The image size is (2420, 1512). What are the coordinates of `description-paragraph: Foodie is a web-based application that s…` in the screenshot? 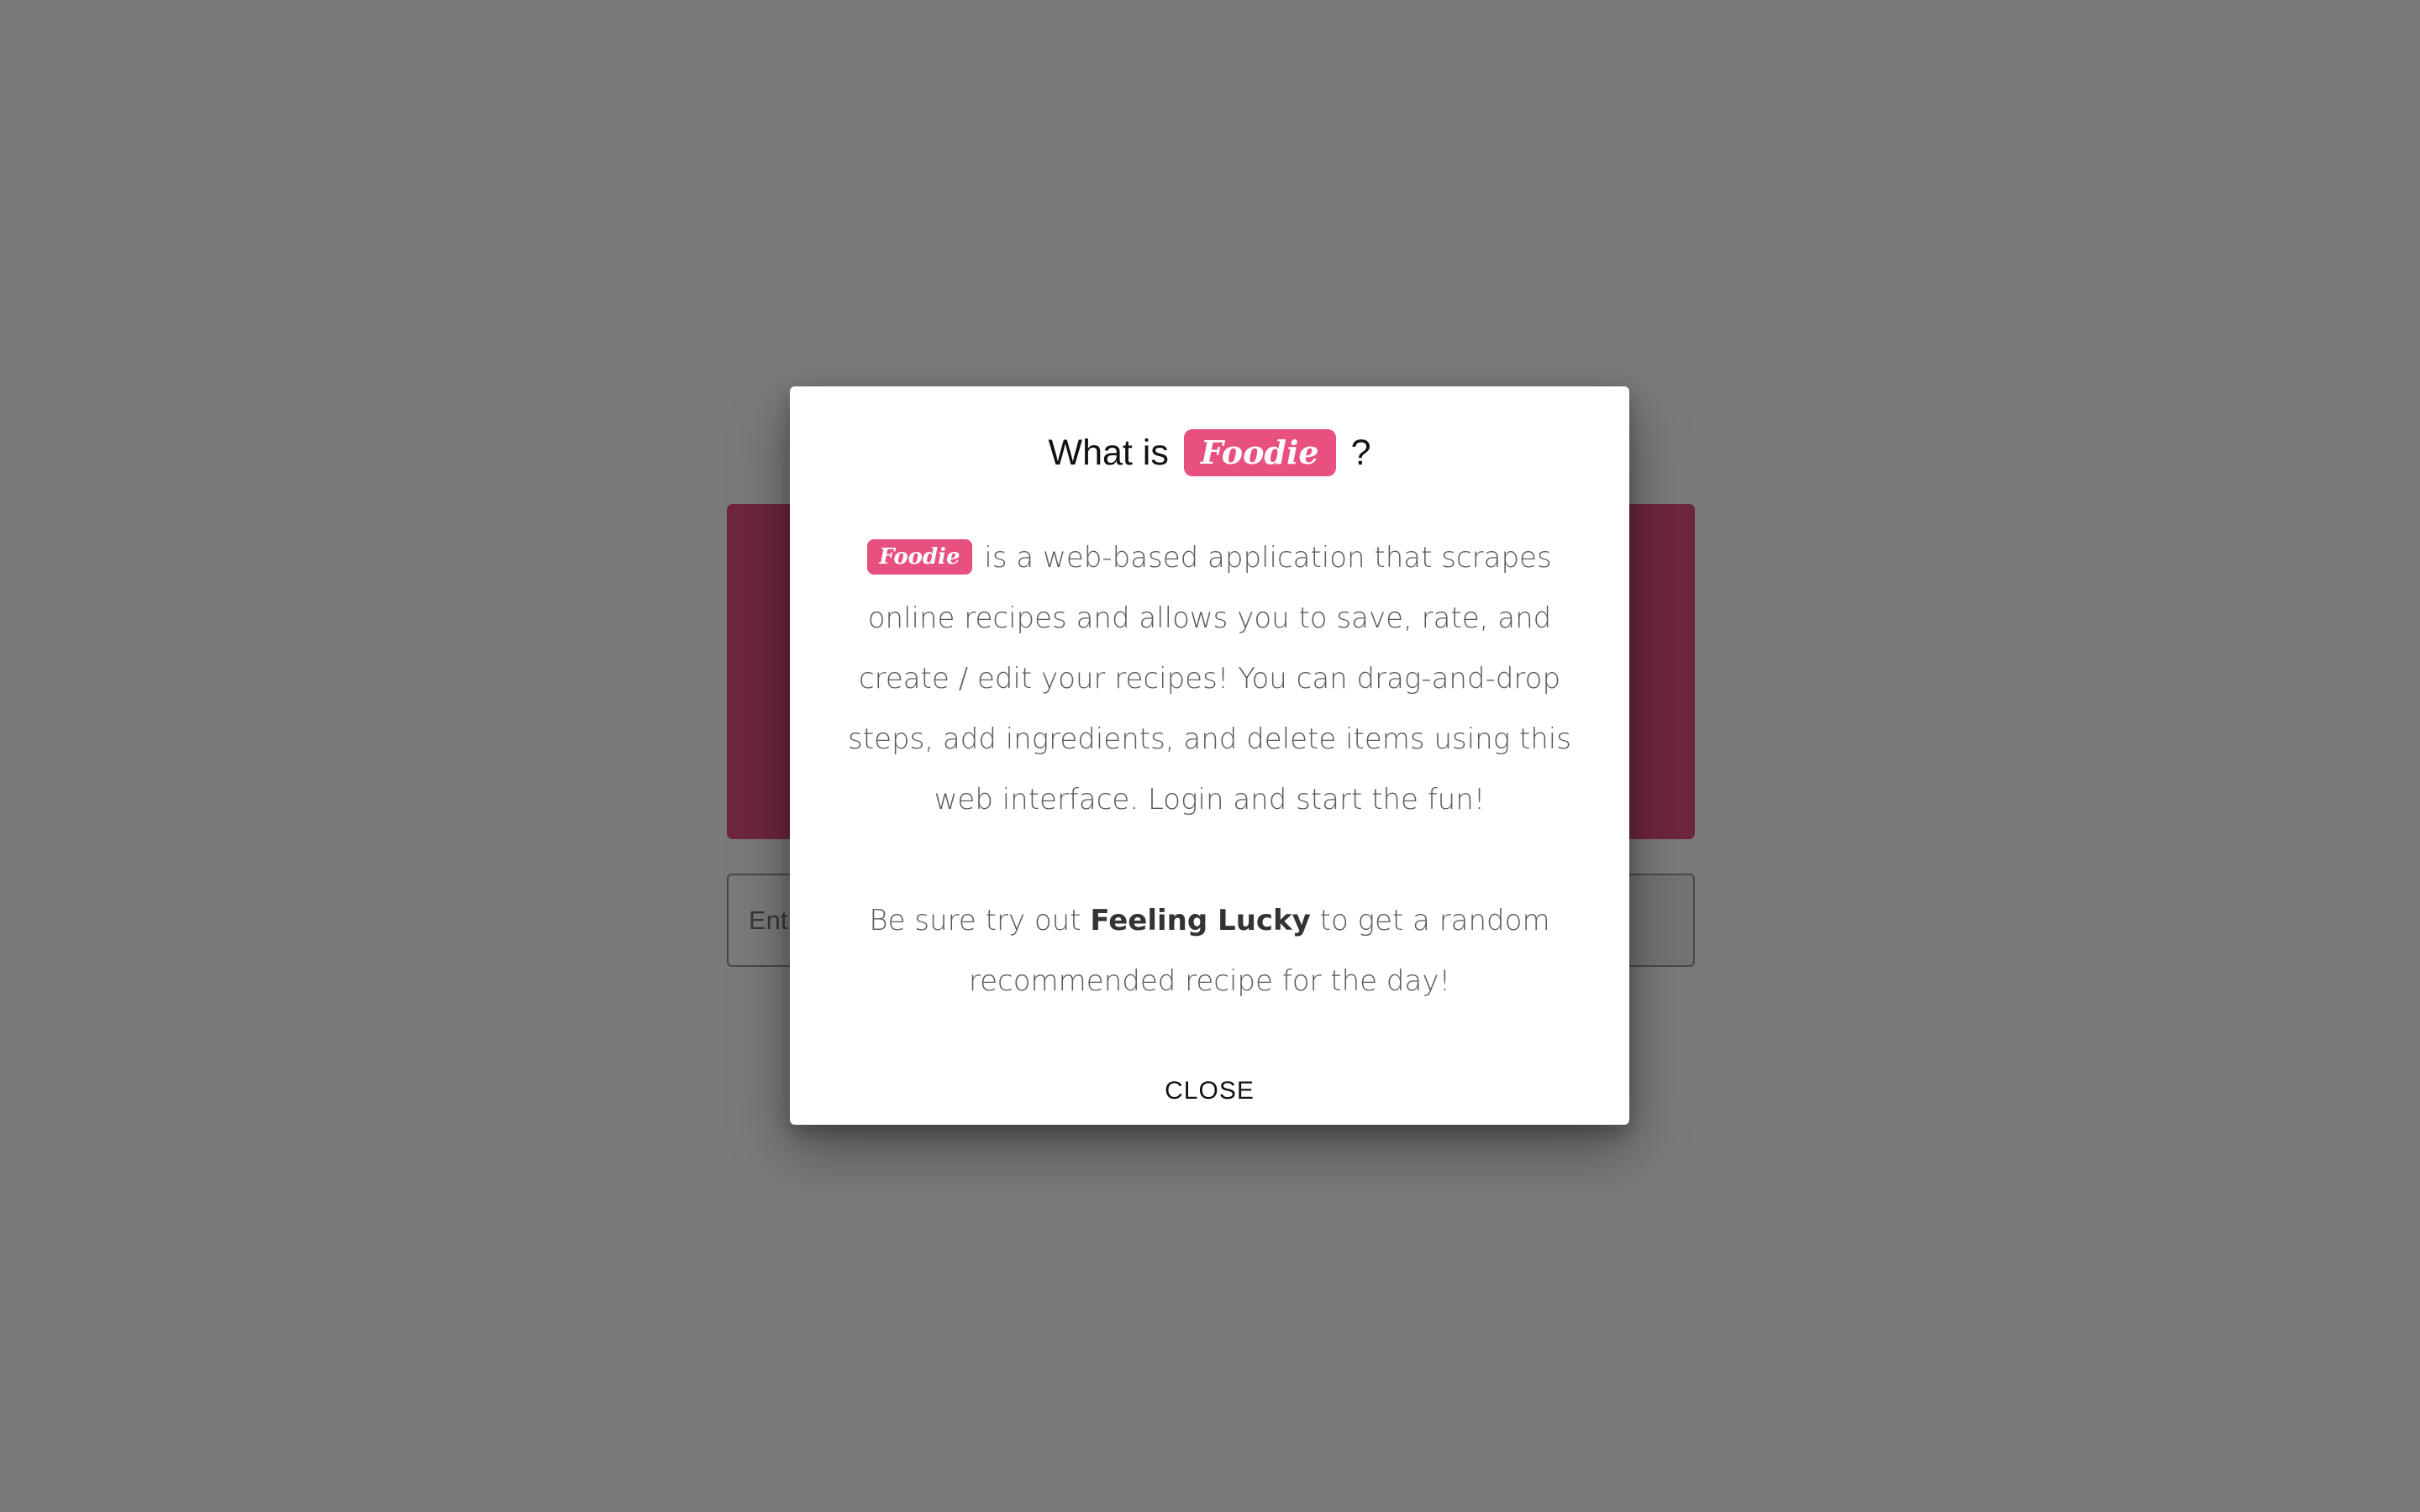 It's located at (1209, 679).